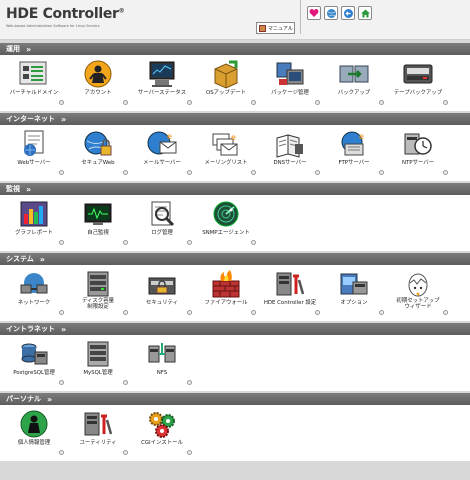 The height and width of the screenshot is (480, 470). Describe the element at coordinates (365, 13) in the screenshot. I see `home-icon` at that location.